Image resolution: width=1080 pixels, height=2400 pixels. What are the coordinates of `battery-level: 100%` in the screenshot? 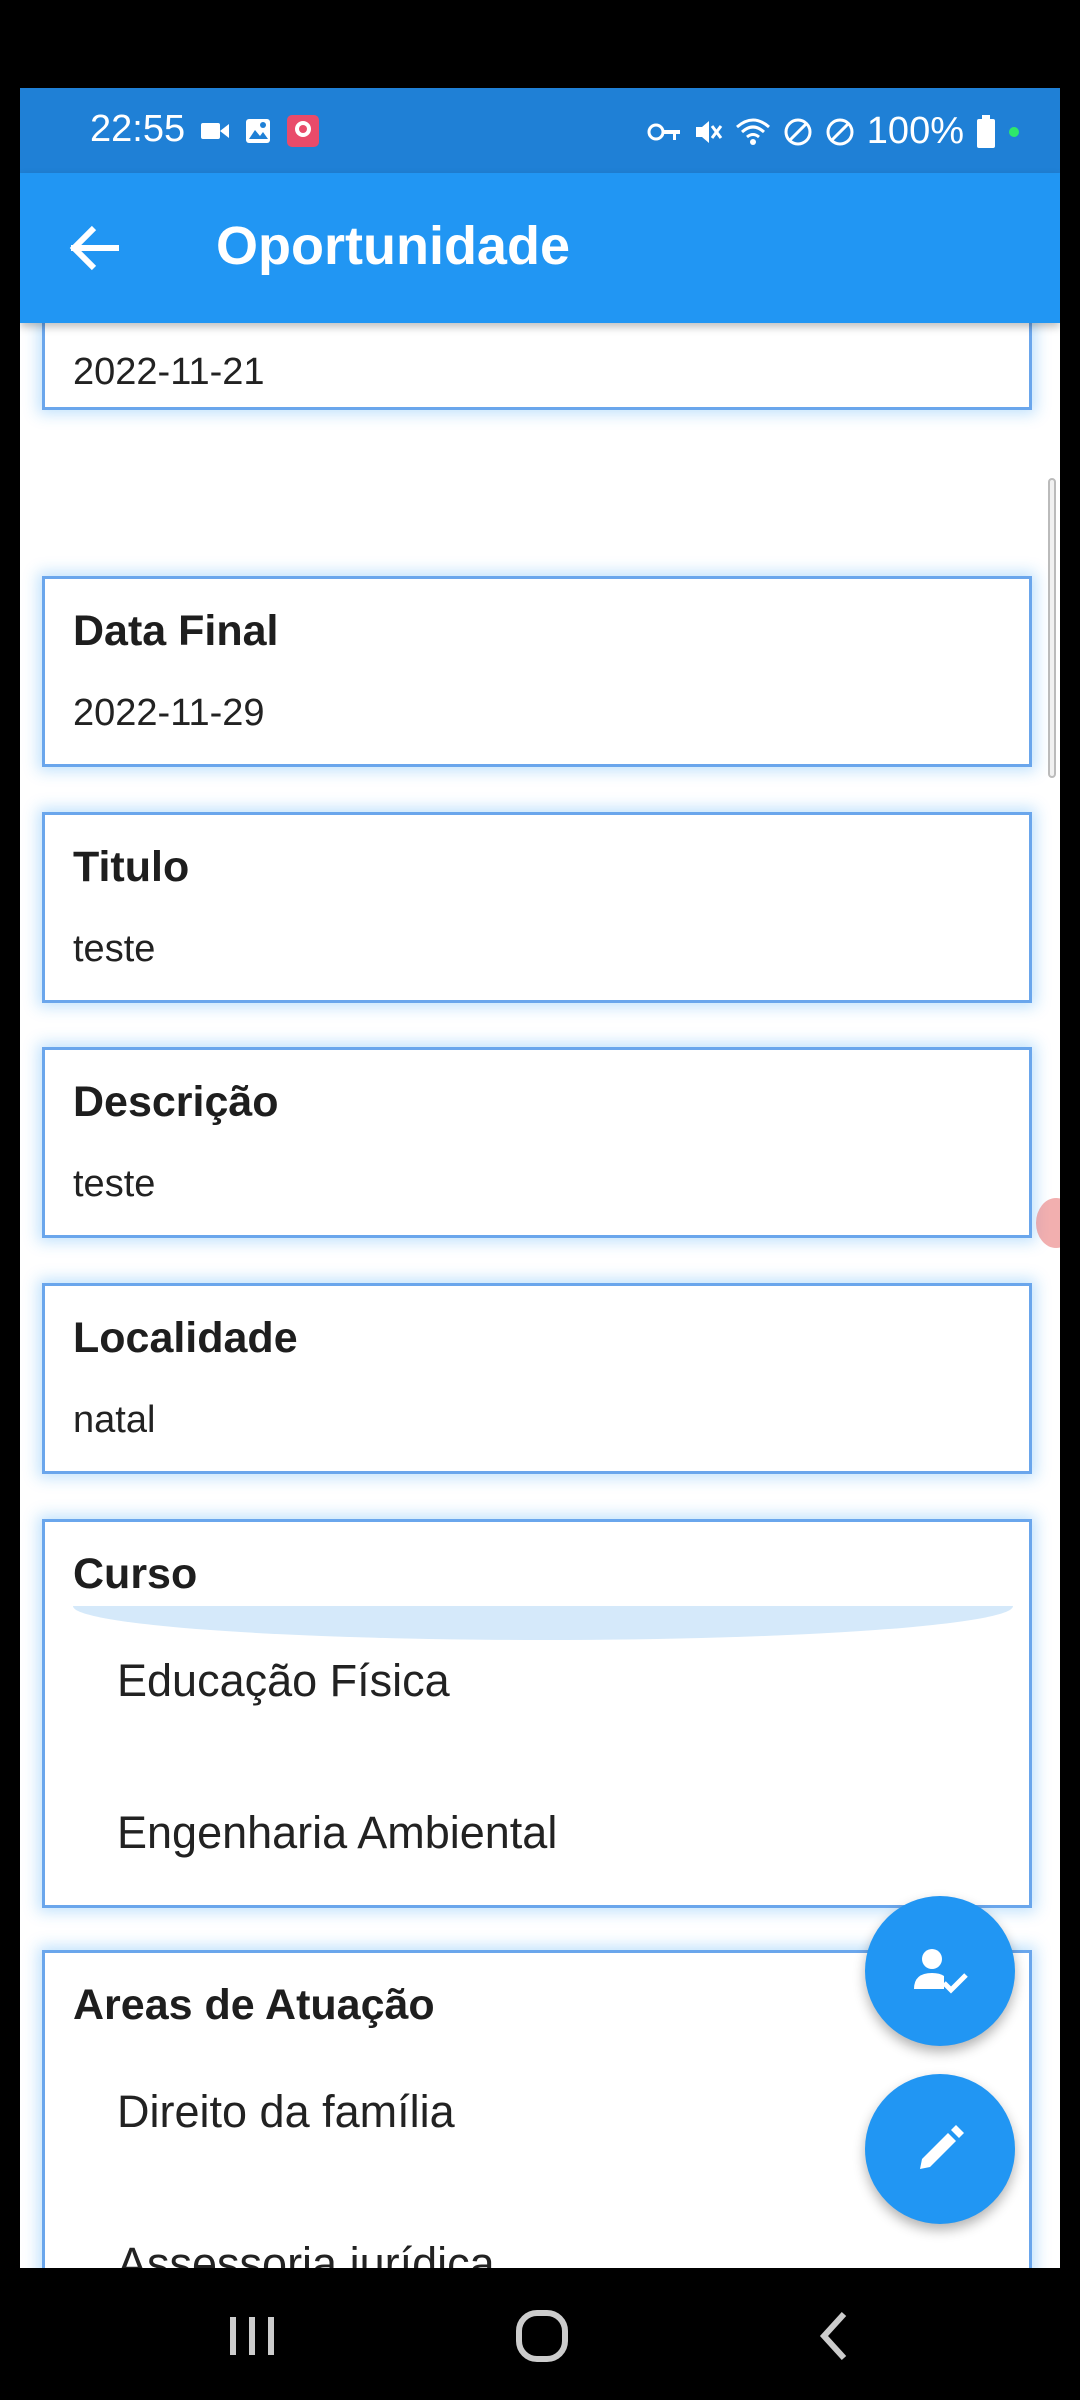 It's located at (915, 131).